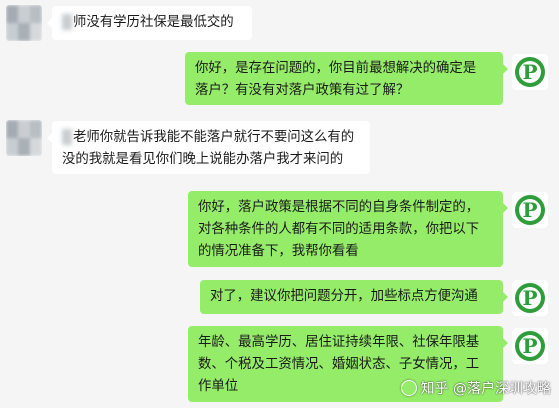 The height and width of the screenshot is (408, 559). I want to click on message-bubble-outgoing: 你好，是存在问题的，你目前最想解决的确定是 落户？有没有对落户政策有过了解？, so click(346, 78).